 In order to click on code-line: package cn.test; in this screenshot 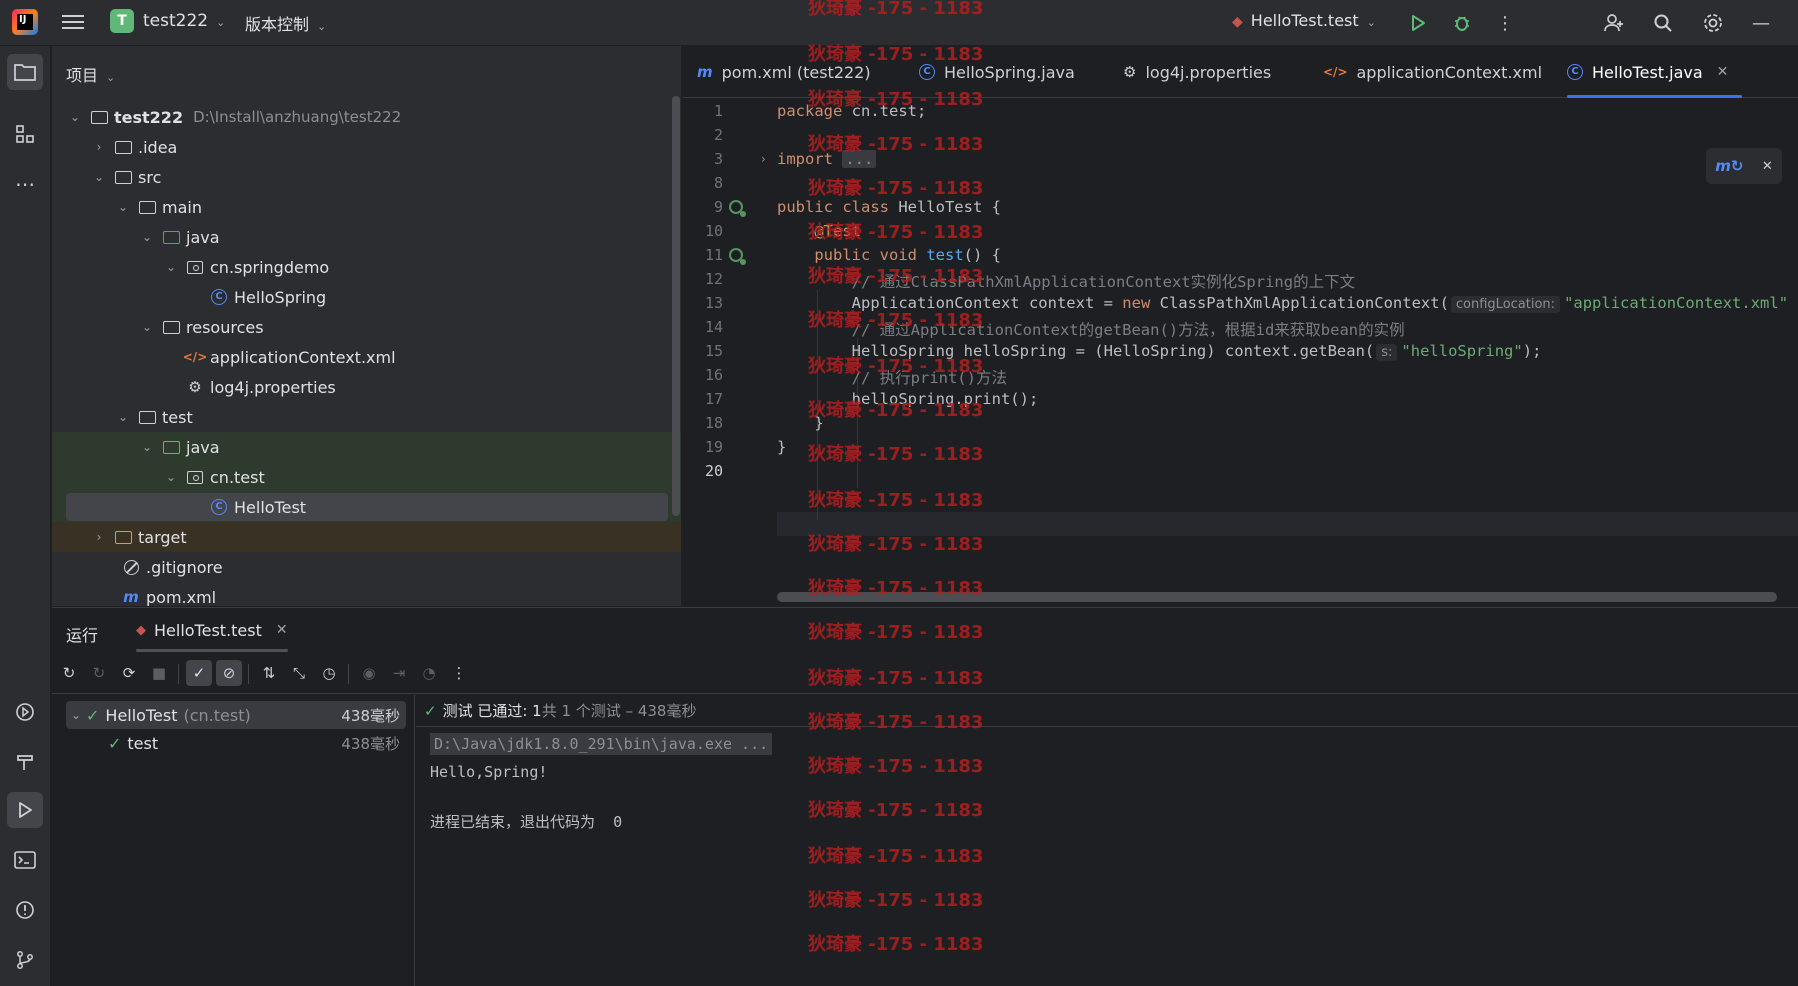, I will do `click(851, 111)`.